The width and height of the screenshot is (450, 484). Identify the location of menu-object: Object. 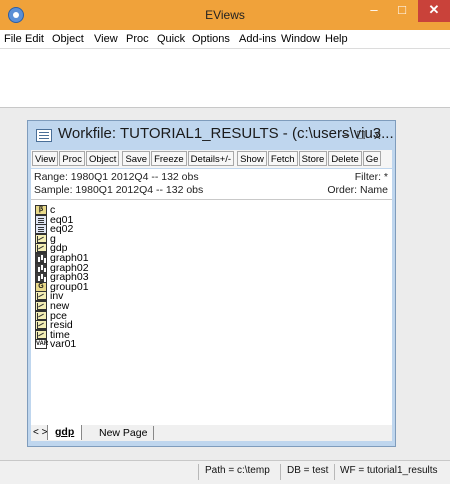
(68, 39).